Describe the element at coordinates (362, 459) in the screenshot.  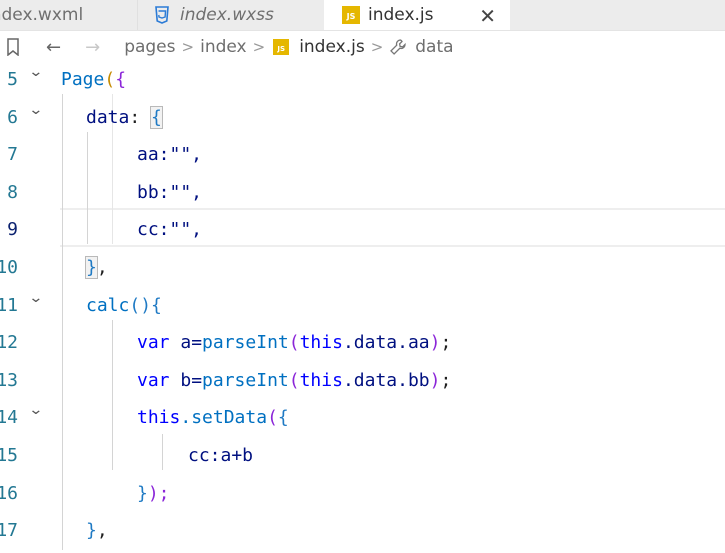
I see `code-line: 15 cc:a+b` at that location.